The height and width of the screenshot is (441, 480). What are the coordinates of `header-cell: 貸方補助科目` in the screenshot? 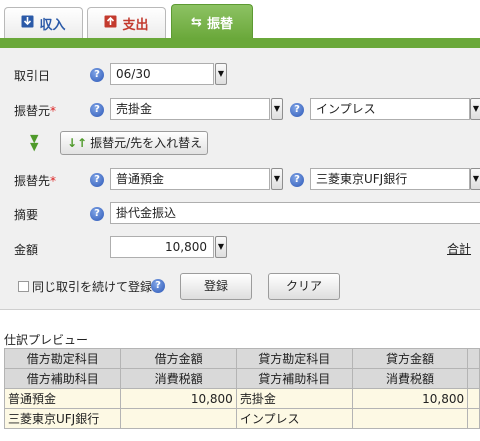 It's located at (294, 378).